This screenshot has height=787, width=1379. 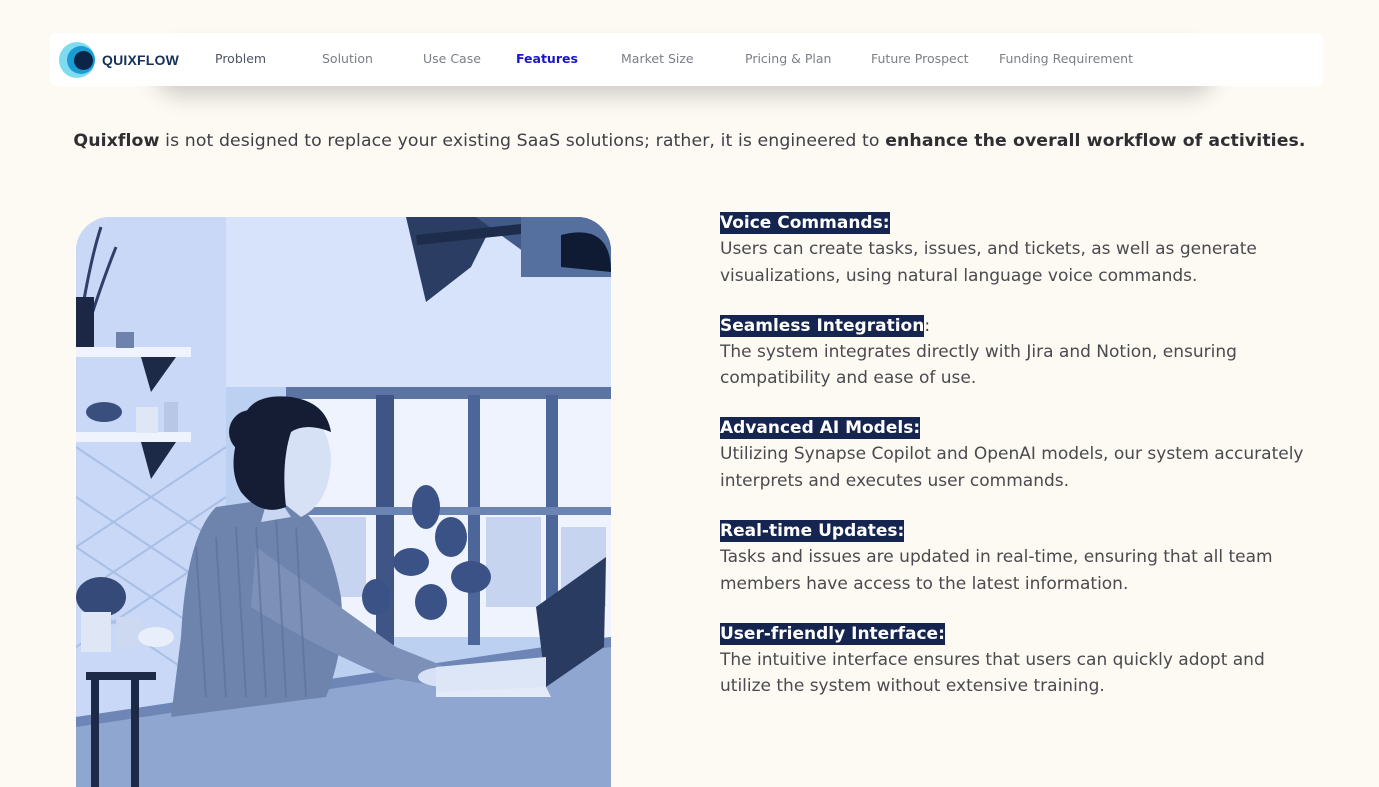 I want to click on brand-logo: QUIXFLOW, so click(x=132, y=60).